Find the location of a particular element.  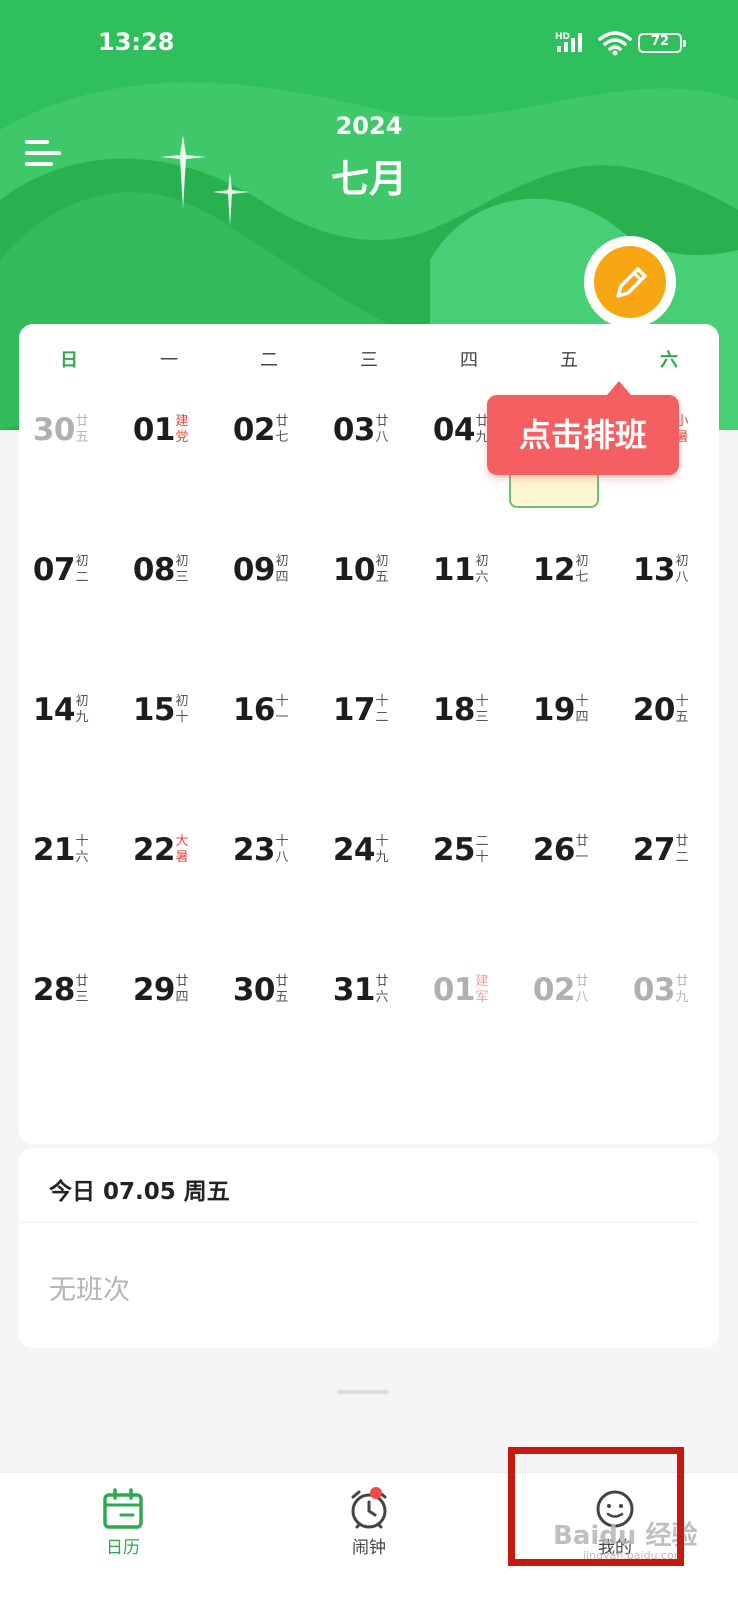

weekday-header: 日 一 二 三 四 五 六 is located at coordinates (369, 361).